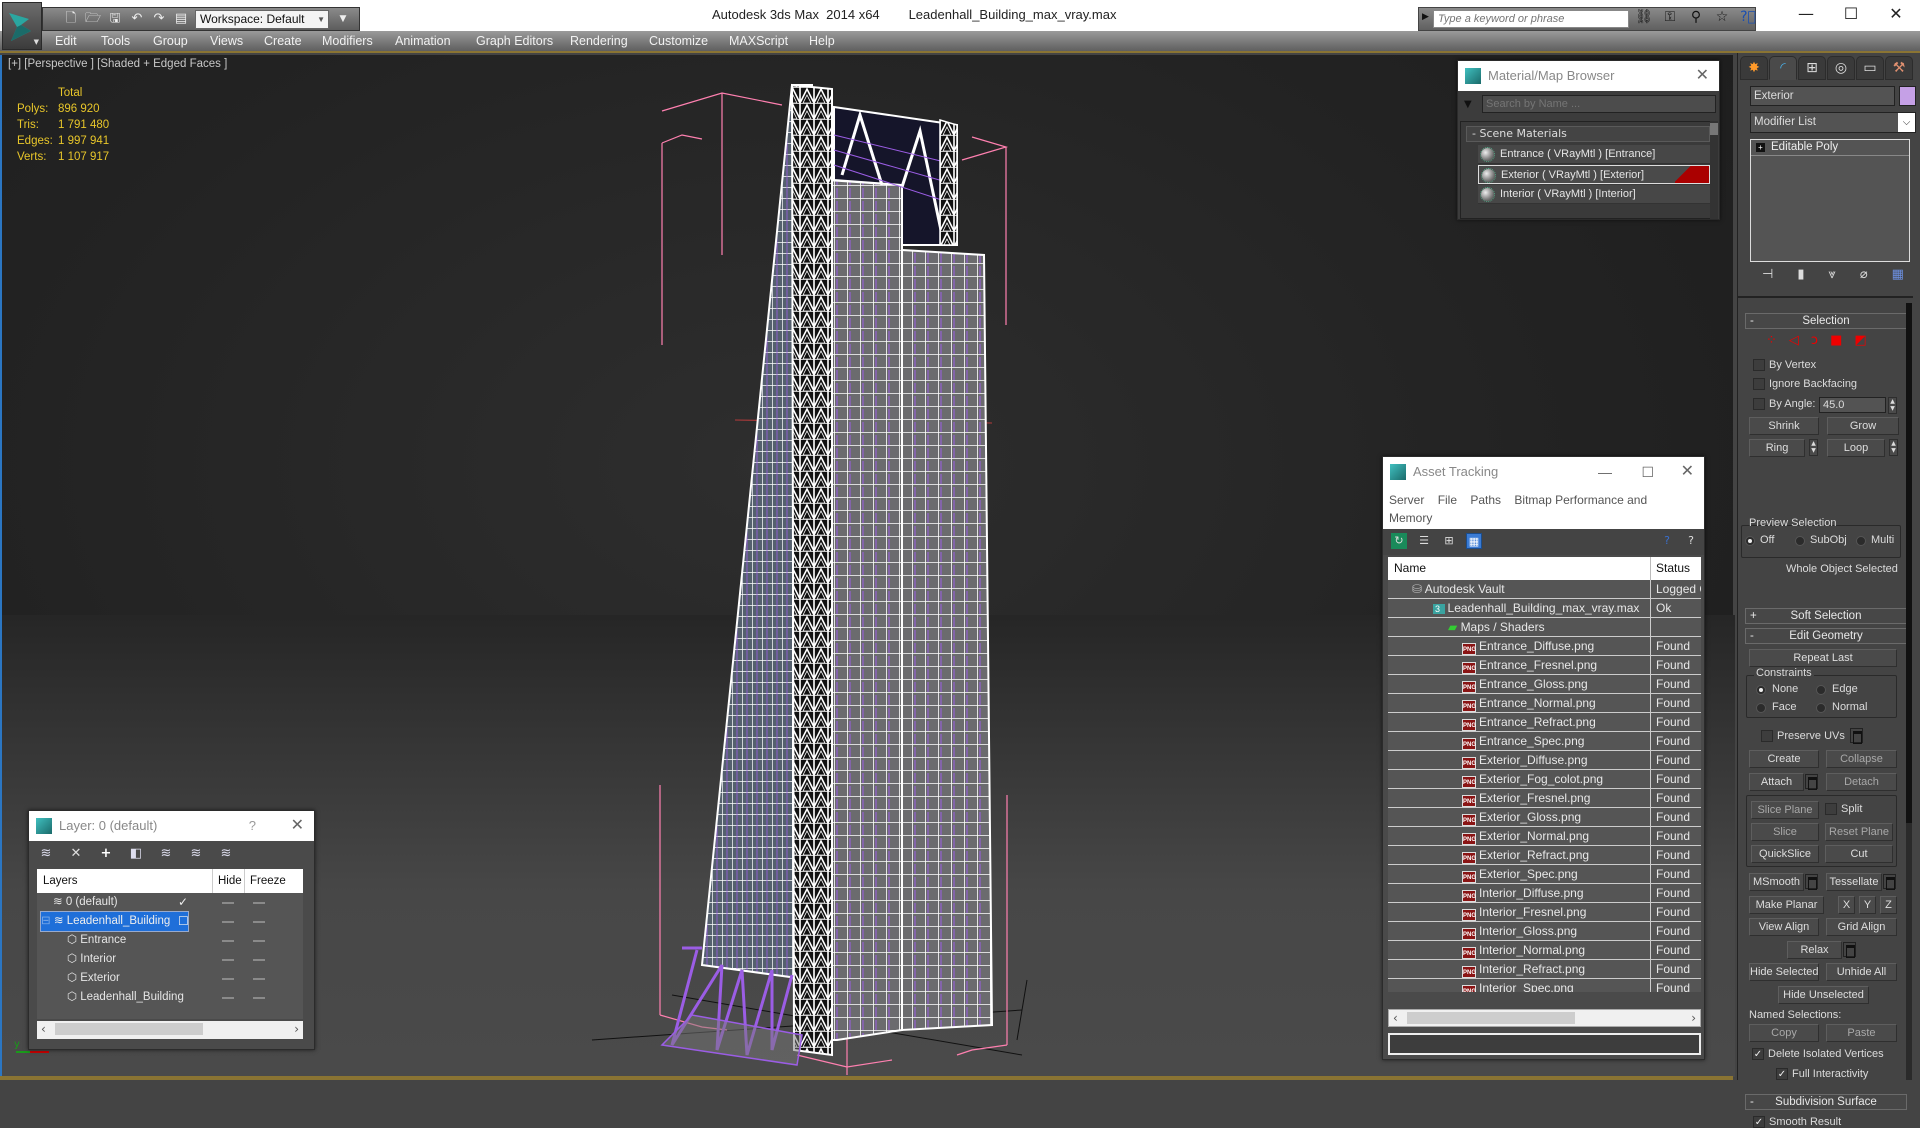 The height and width of the screenshot is (1128, 1920). Describe the element at coordinates (1851, 13) in the screenshot. I see `maximize-button: ☐` at that location.